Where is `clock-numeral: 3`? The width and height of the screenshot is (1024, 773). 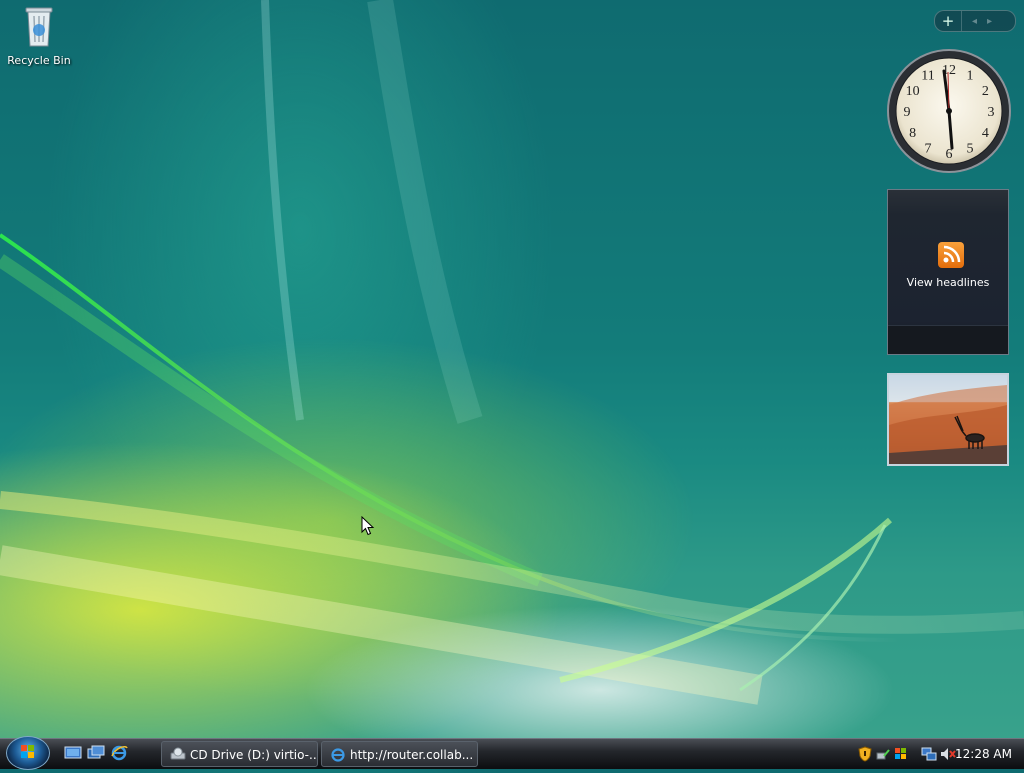 clock-numeral: 3 is located at coordinates (991, 112).